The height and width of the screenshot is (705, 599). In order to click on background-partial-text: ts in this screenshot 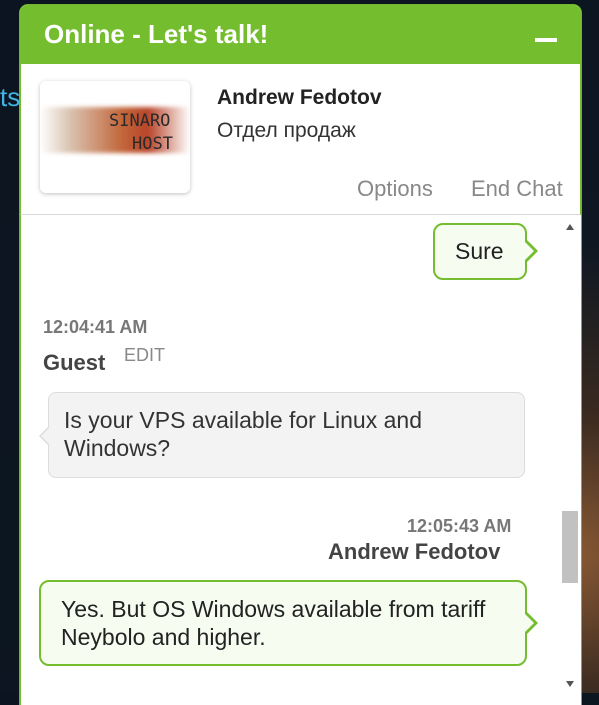, I will do `click(10, 97)`.